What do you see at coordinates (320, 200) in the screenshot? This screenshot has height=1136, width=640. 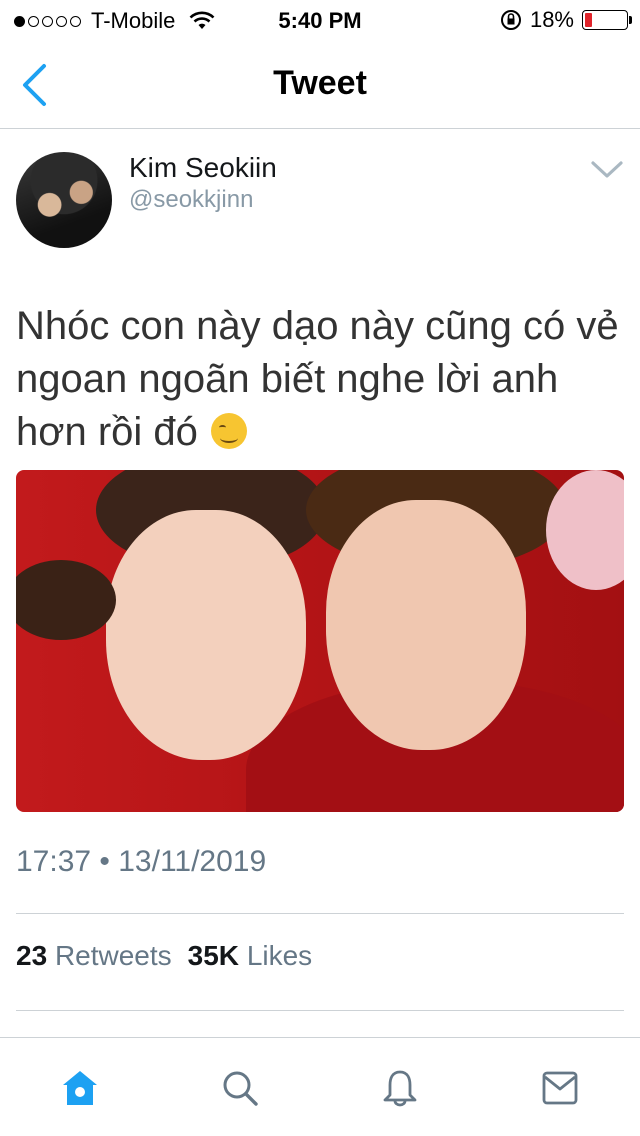 I see `tweet-author: Kim Seokiin @seokkjinn` at bounding box center [320, 200].